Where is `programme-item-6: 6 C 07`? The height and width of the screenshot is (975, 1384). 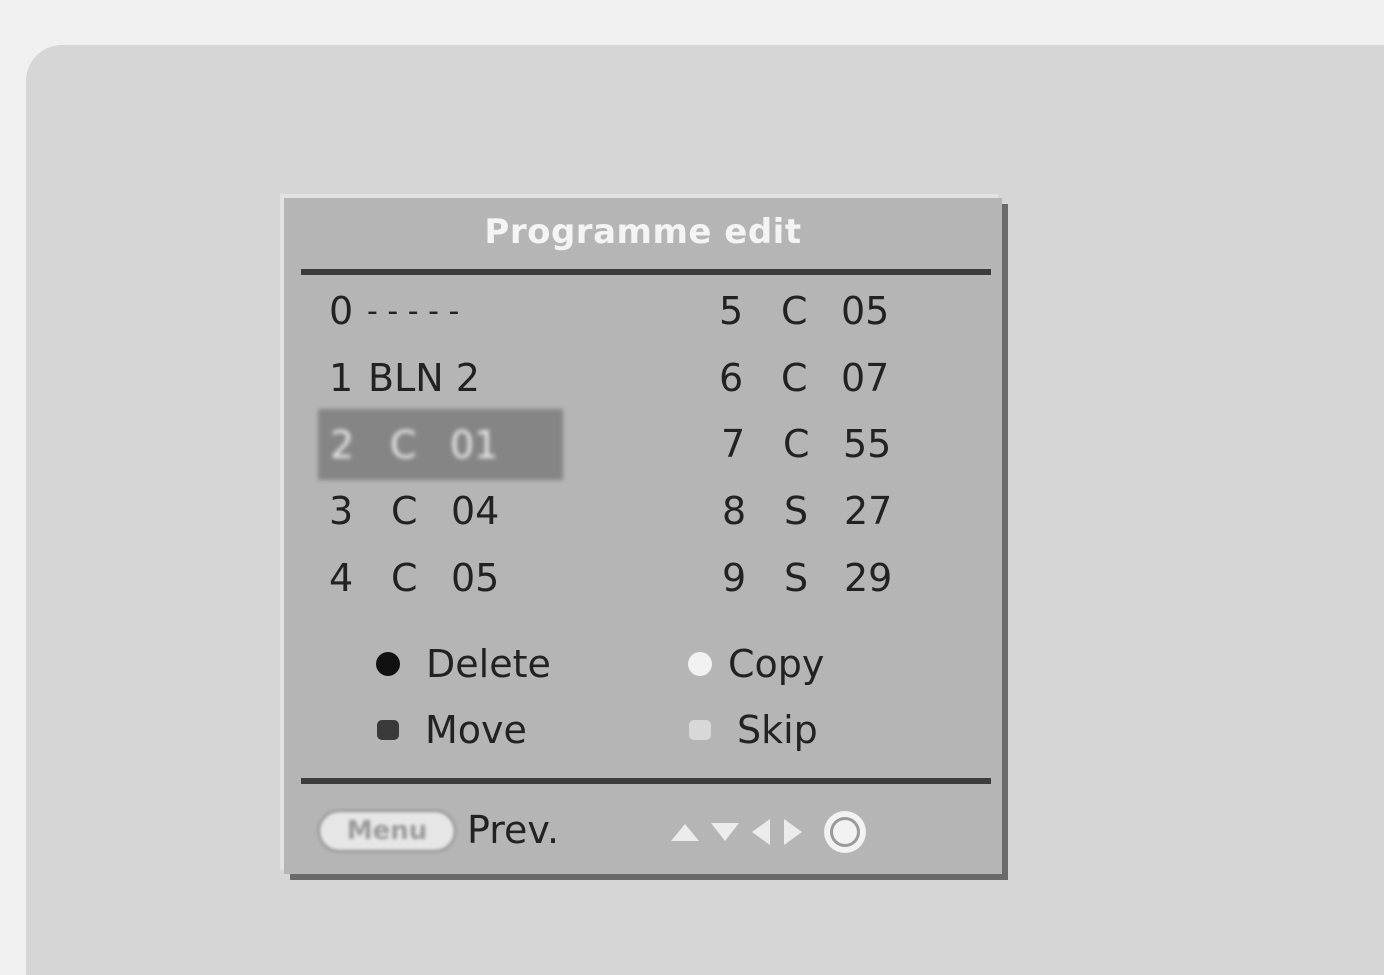 programme-item-6: 6 C 07 is located at coordinates (804, 378).